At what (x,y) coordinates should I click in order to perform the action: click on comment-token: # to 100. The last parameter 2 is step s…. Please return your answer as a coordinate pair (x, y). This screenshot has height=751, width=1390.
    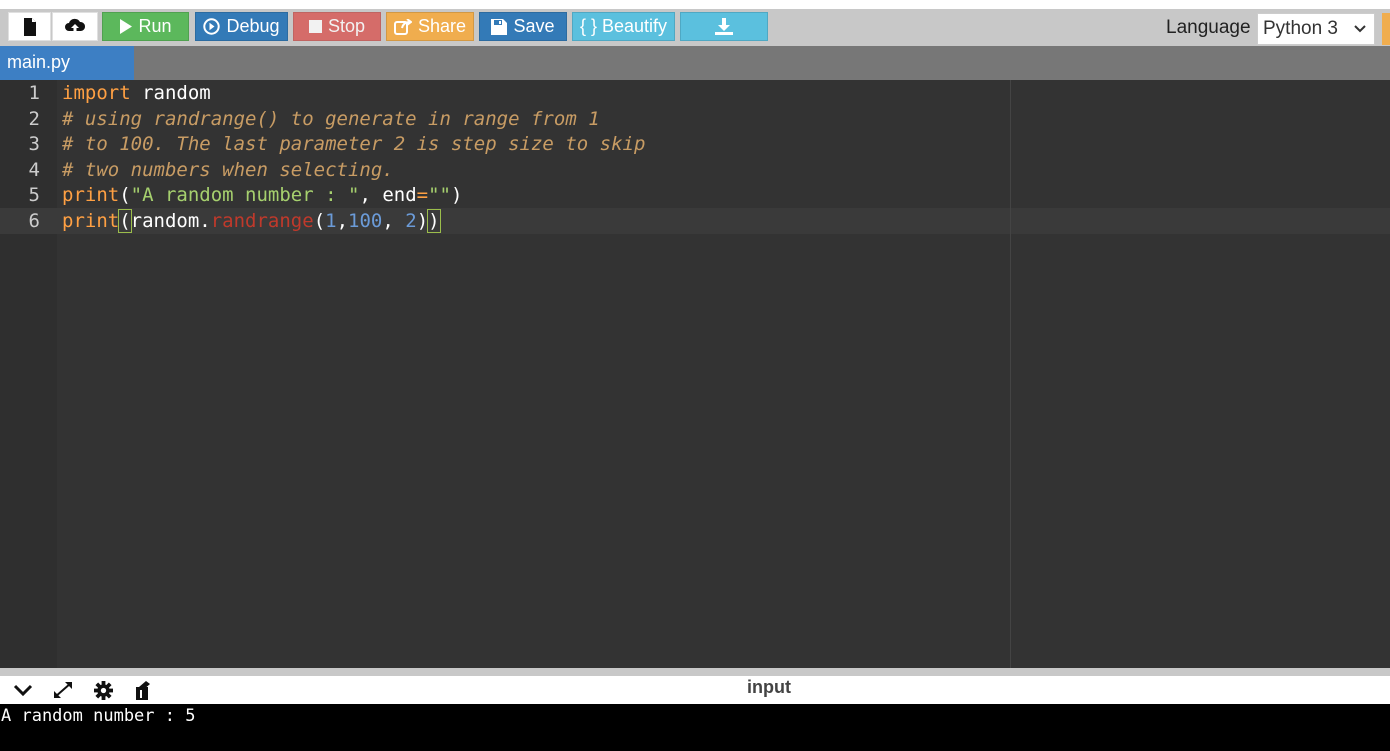
    Looking at the image, I should click on (354, 144).